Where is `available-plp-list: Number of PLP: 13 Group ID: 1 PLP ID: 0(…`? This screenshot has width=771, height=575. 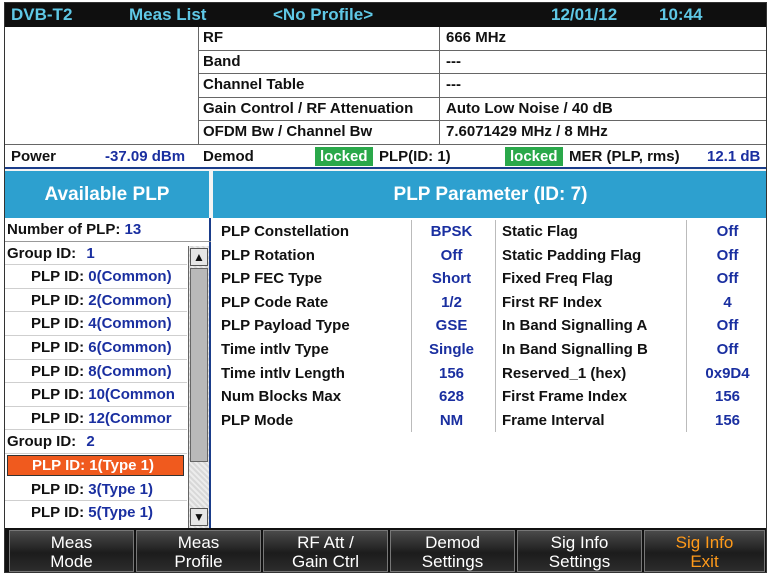 available-plp-list: Number of PLP: 13 Group ID: 1 PLP ID: 0(… is located at coordinates (108, 373).